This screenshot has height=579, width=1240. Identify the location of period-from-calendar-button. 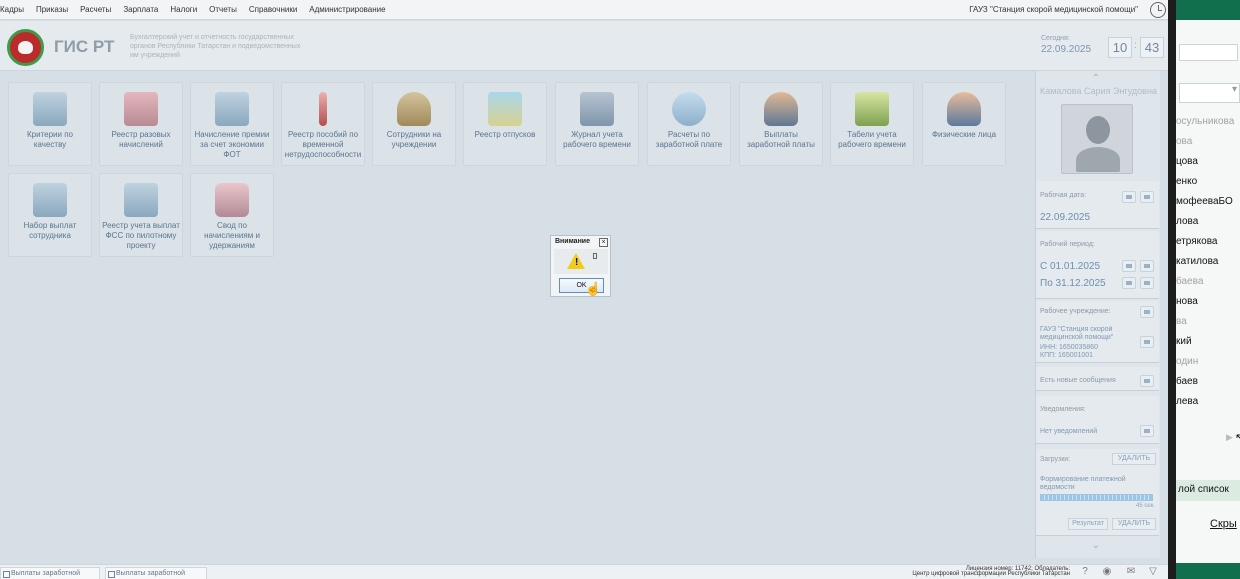
(1129, 266).